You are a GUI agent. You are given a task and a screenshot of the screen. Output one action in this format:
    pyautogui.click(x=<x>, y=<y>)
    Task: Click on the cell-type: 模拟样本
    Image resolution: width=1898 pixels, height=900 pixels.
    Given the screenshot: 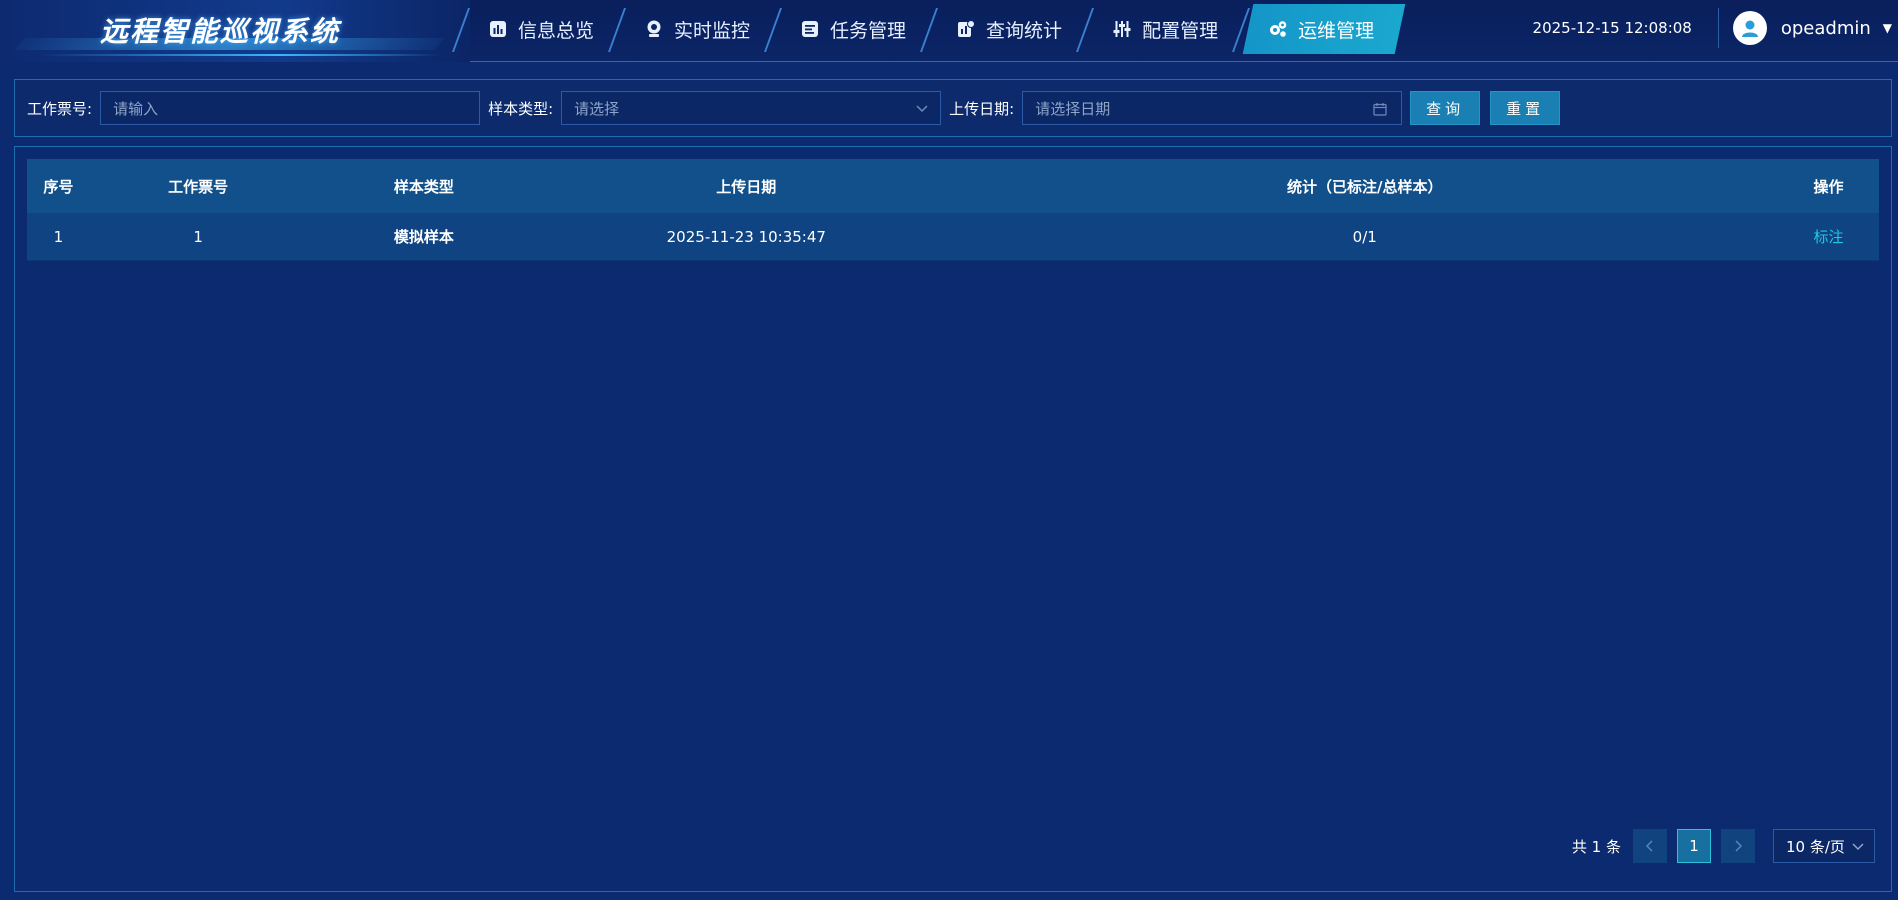 What is the action you would take?
    pyautogui.click(x=423, y=237)
    